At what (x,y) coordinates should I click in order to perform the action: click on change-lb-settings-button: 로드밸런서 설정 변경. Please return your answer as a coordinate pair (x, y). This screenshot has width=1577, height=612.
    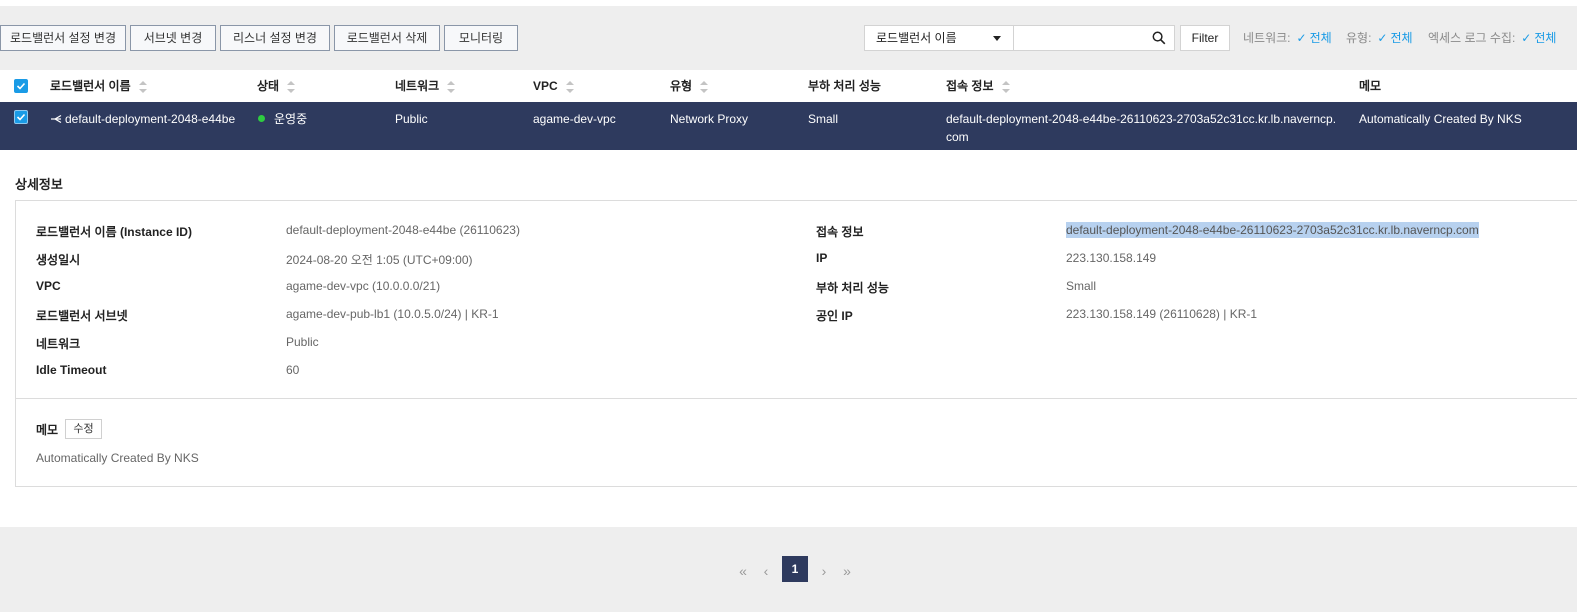
    Looking at the image, I should click on (63, 38).